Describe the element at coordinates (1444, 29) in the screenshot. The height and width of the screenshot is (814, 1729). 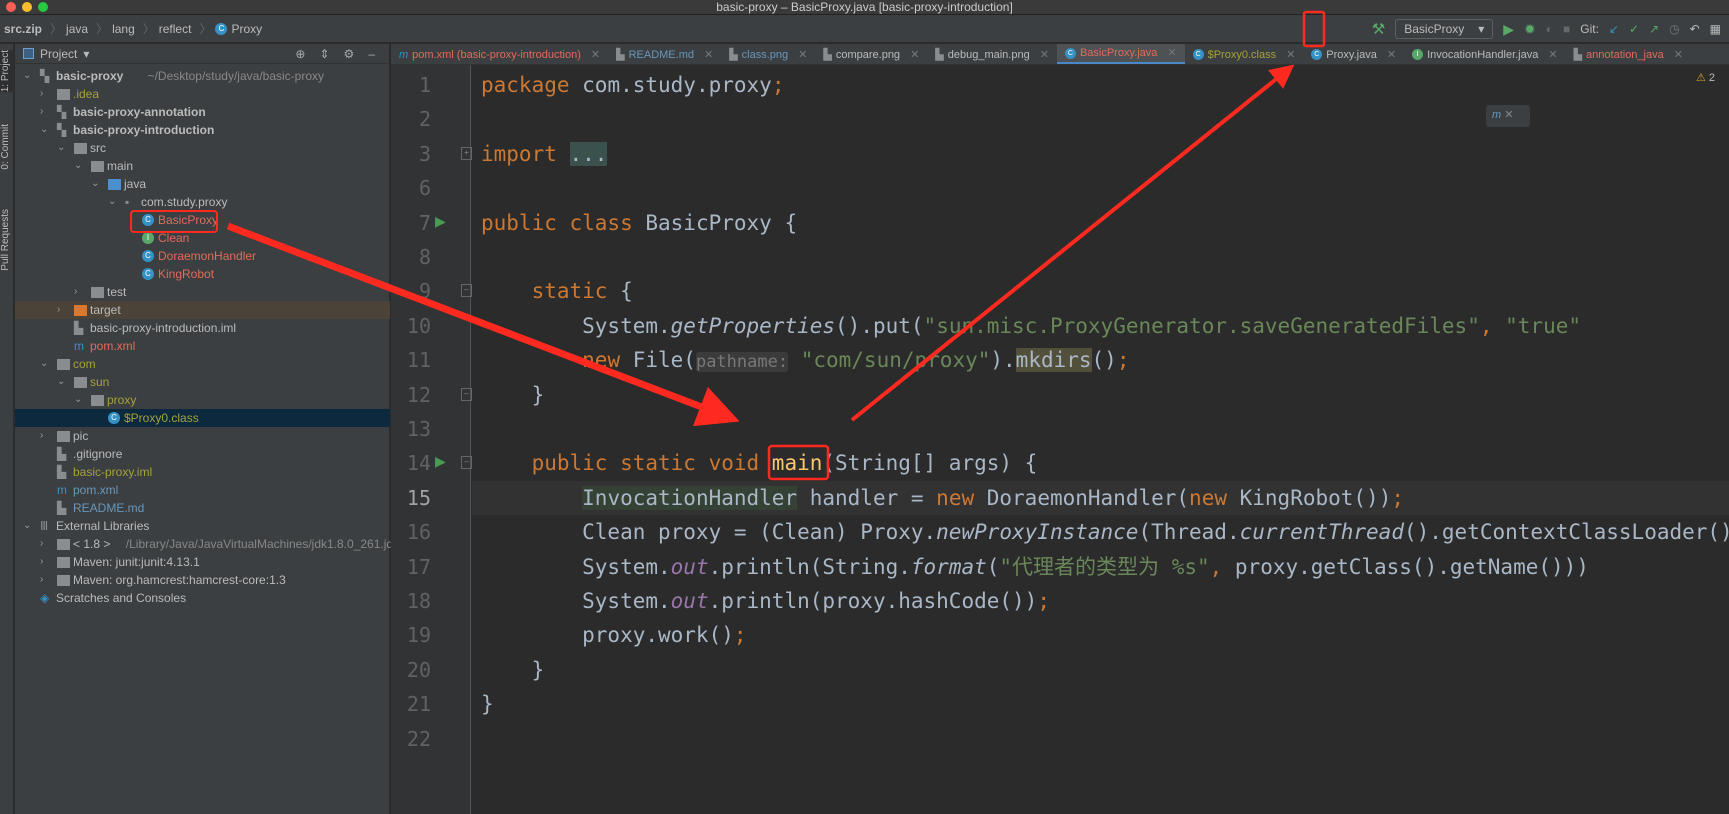
I see `run-configuration-select: BasicProxy ▾` at that location.